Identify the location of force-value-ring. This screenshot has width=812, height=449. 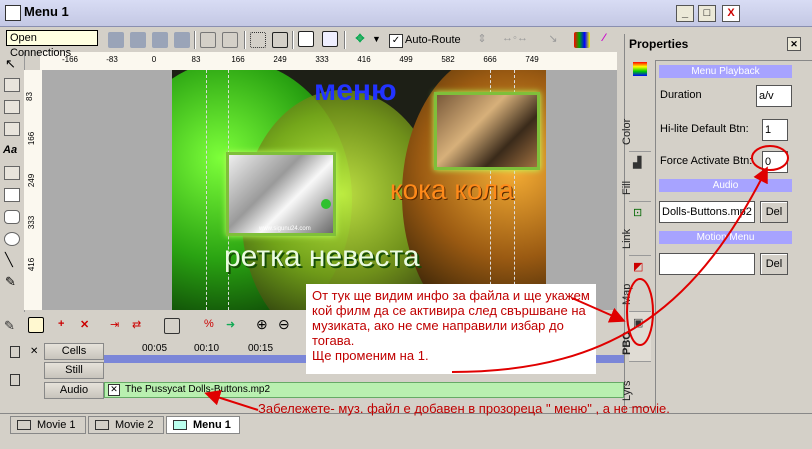
(770, 158).